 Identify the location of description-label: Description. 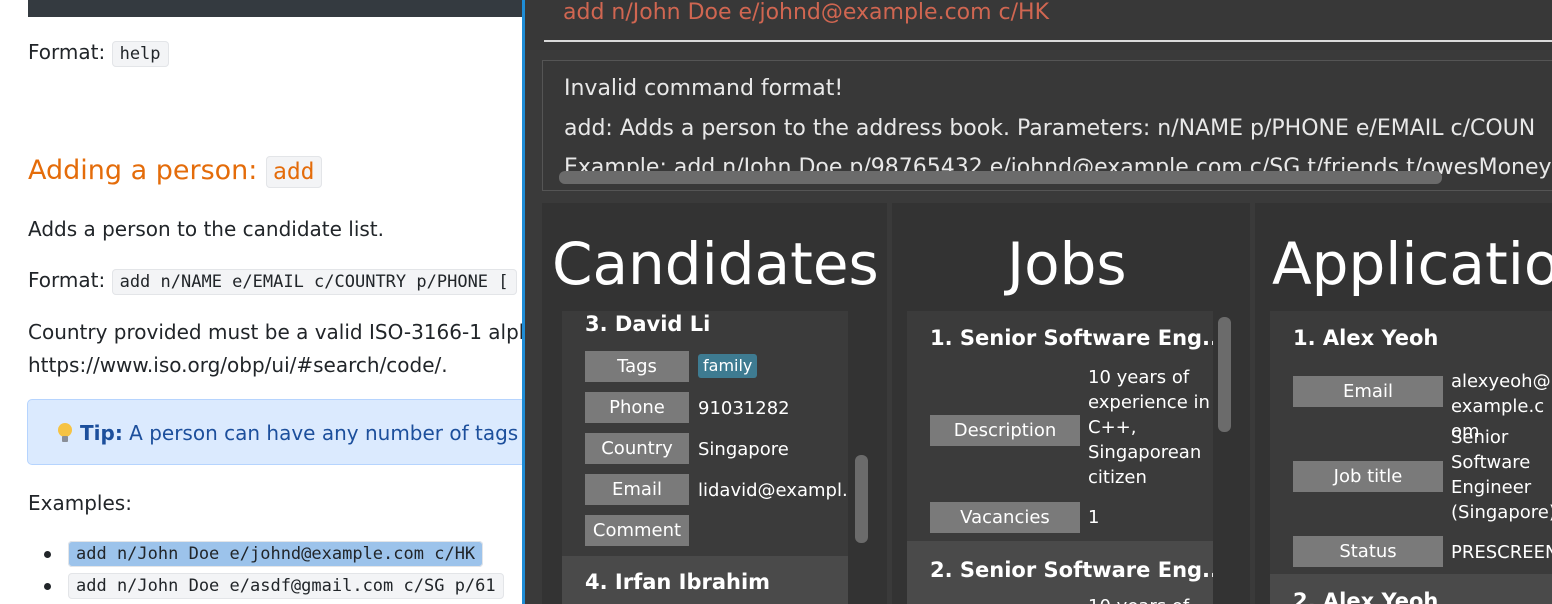
(1005, 430).